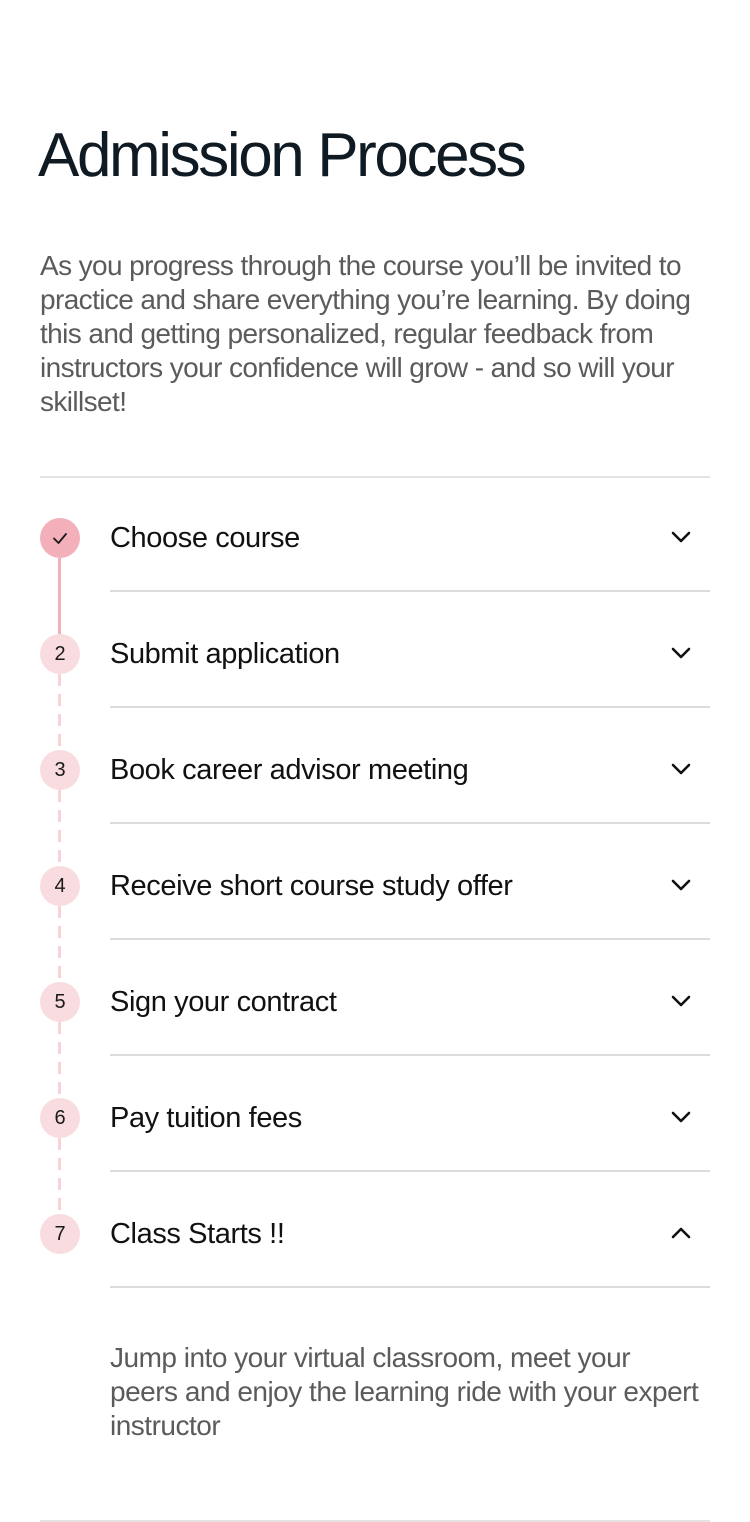  Describe the element at coordinates (375, 534) in the screenshot. I see `step-choose-course: Choose course` at that location.